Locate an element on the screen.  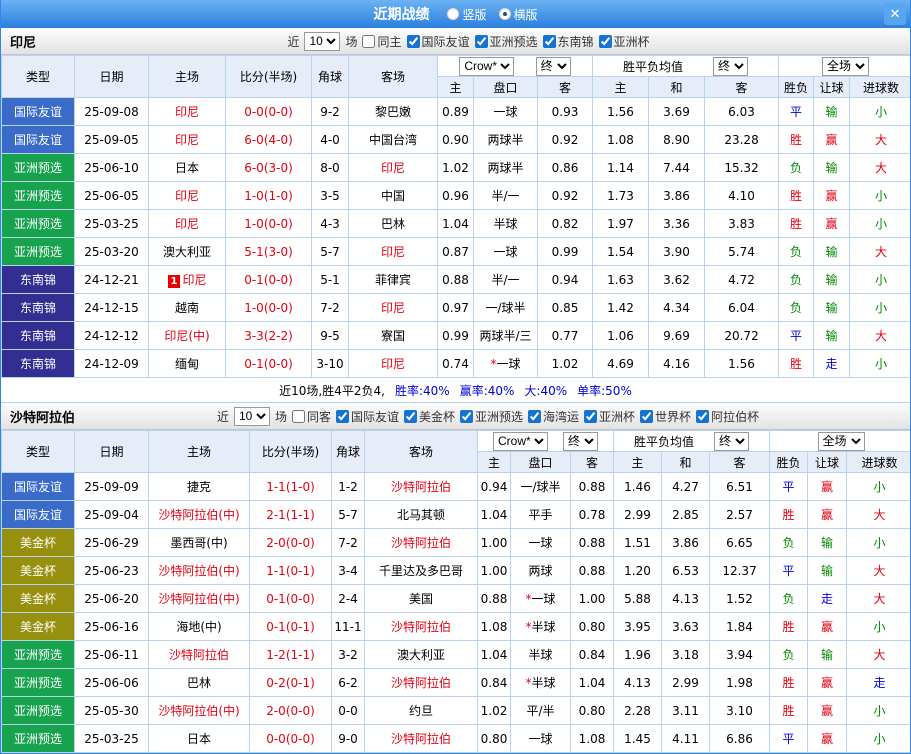
col-type: 类型 is located at coordinates (38, 451).